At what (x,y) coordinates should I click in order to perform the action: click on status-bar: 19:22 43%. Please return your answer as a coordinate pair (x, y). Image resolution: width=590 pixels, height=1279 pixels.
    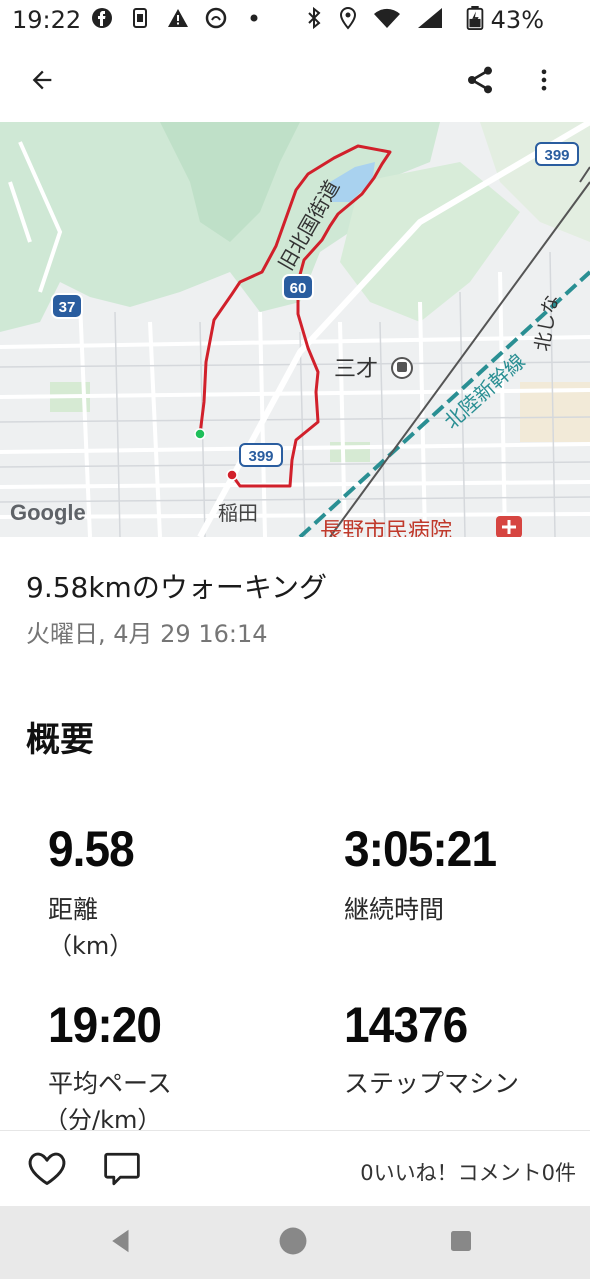
    Looking at the image, I should click on (295, 20).